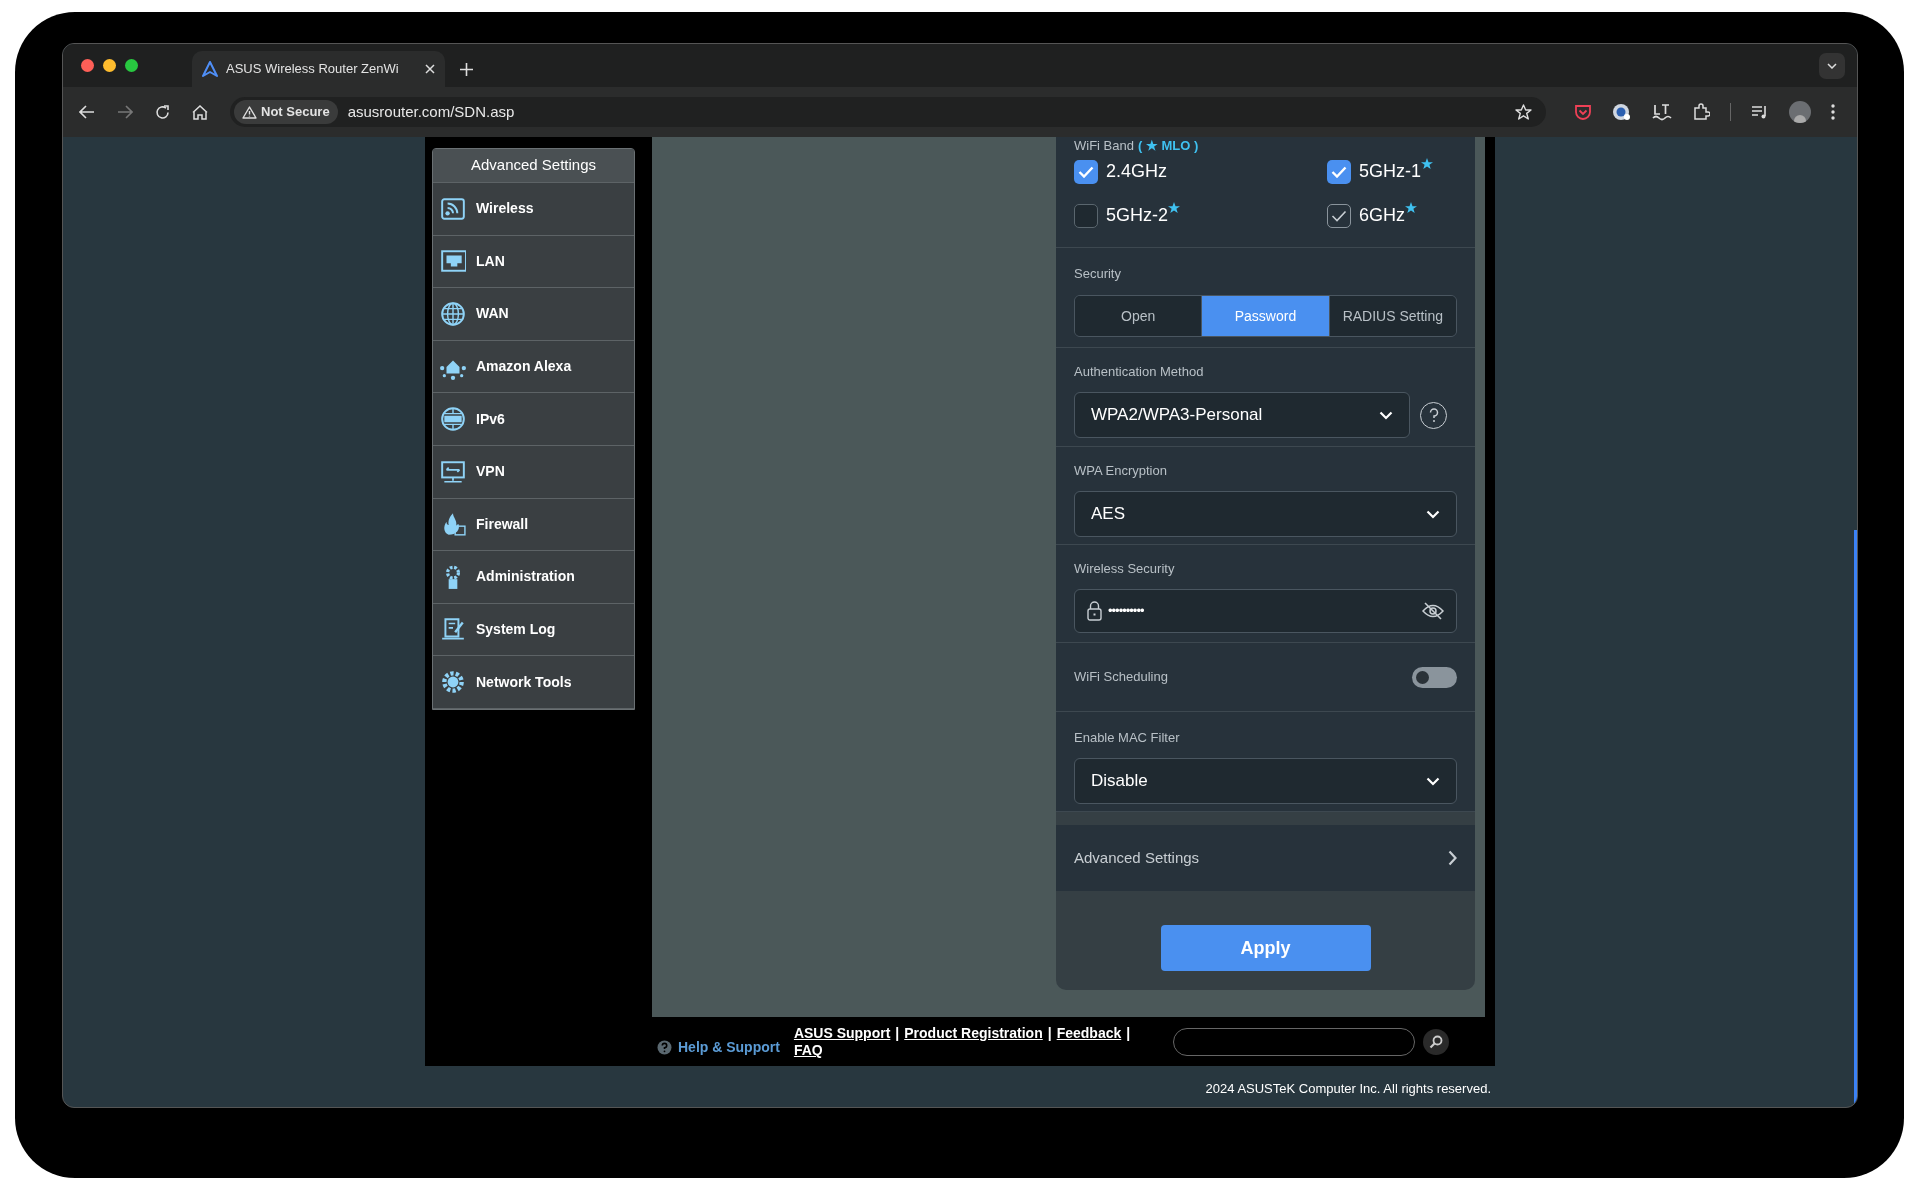  What do you see at coordinates (87, 65) in the screenshot?
I see `close-window-icon` at bounding box center [87, 65].